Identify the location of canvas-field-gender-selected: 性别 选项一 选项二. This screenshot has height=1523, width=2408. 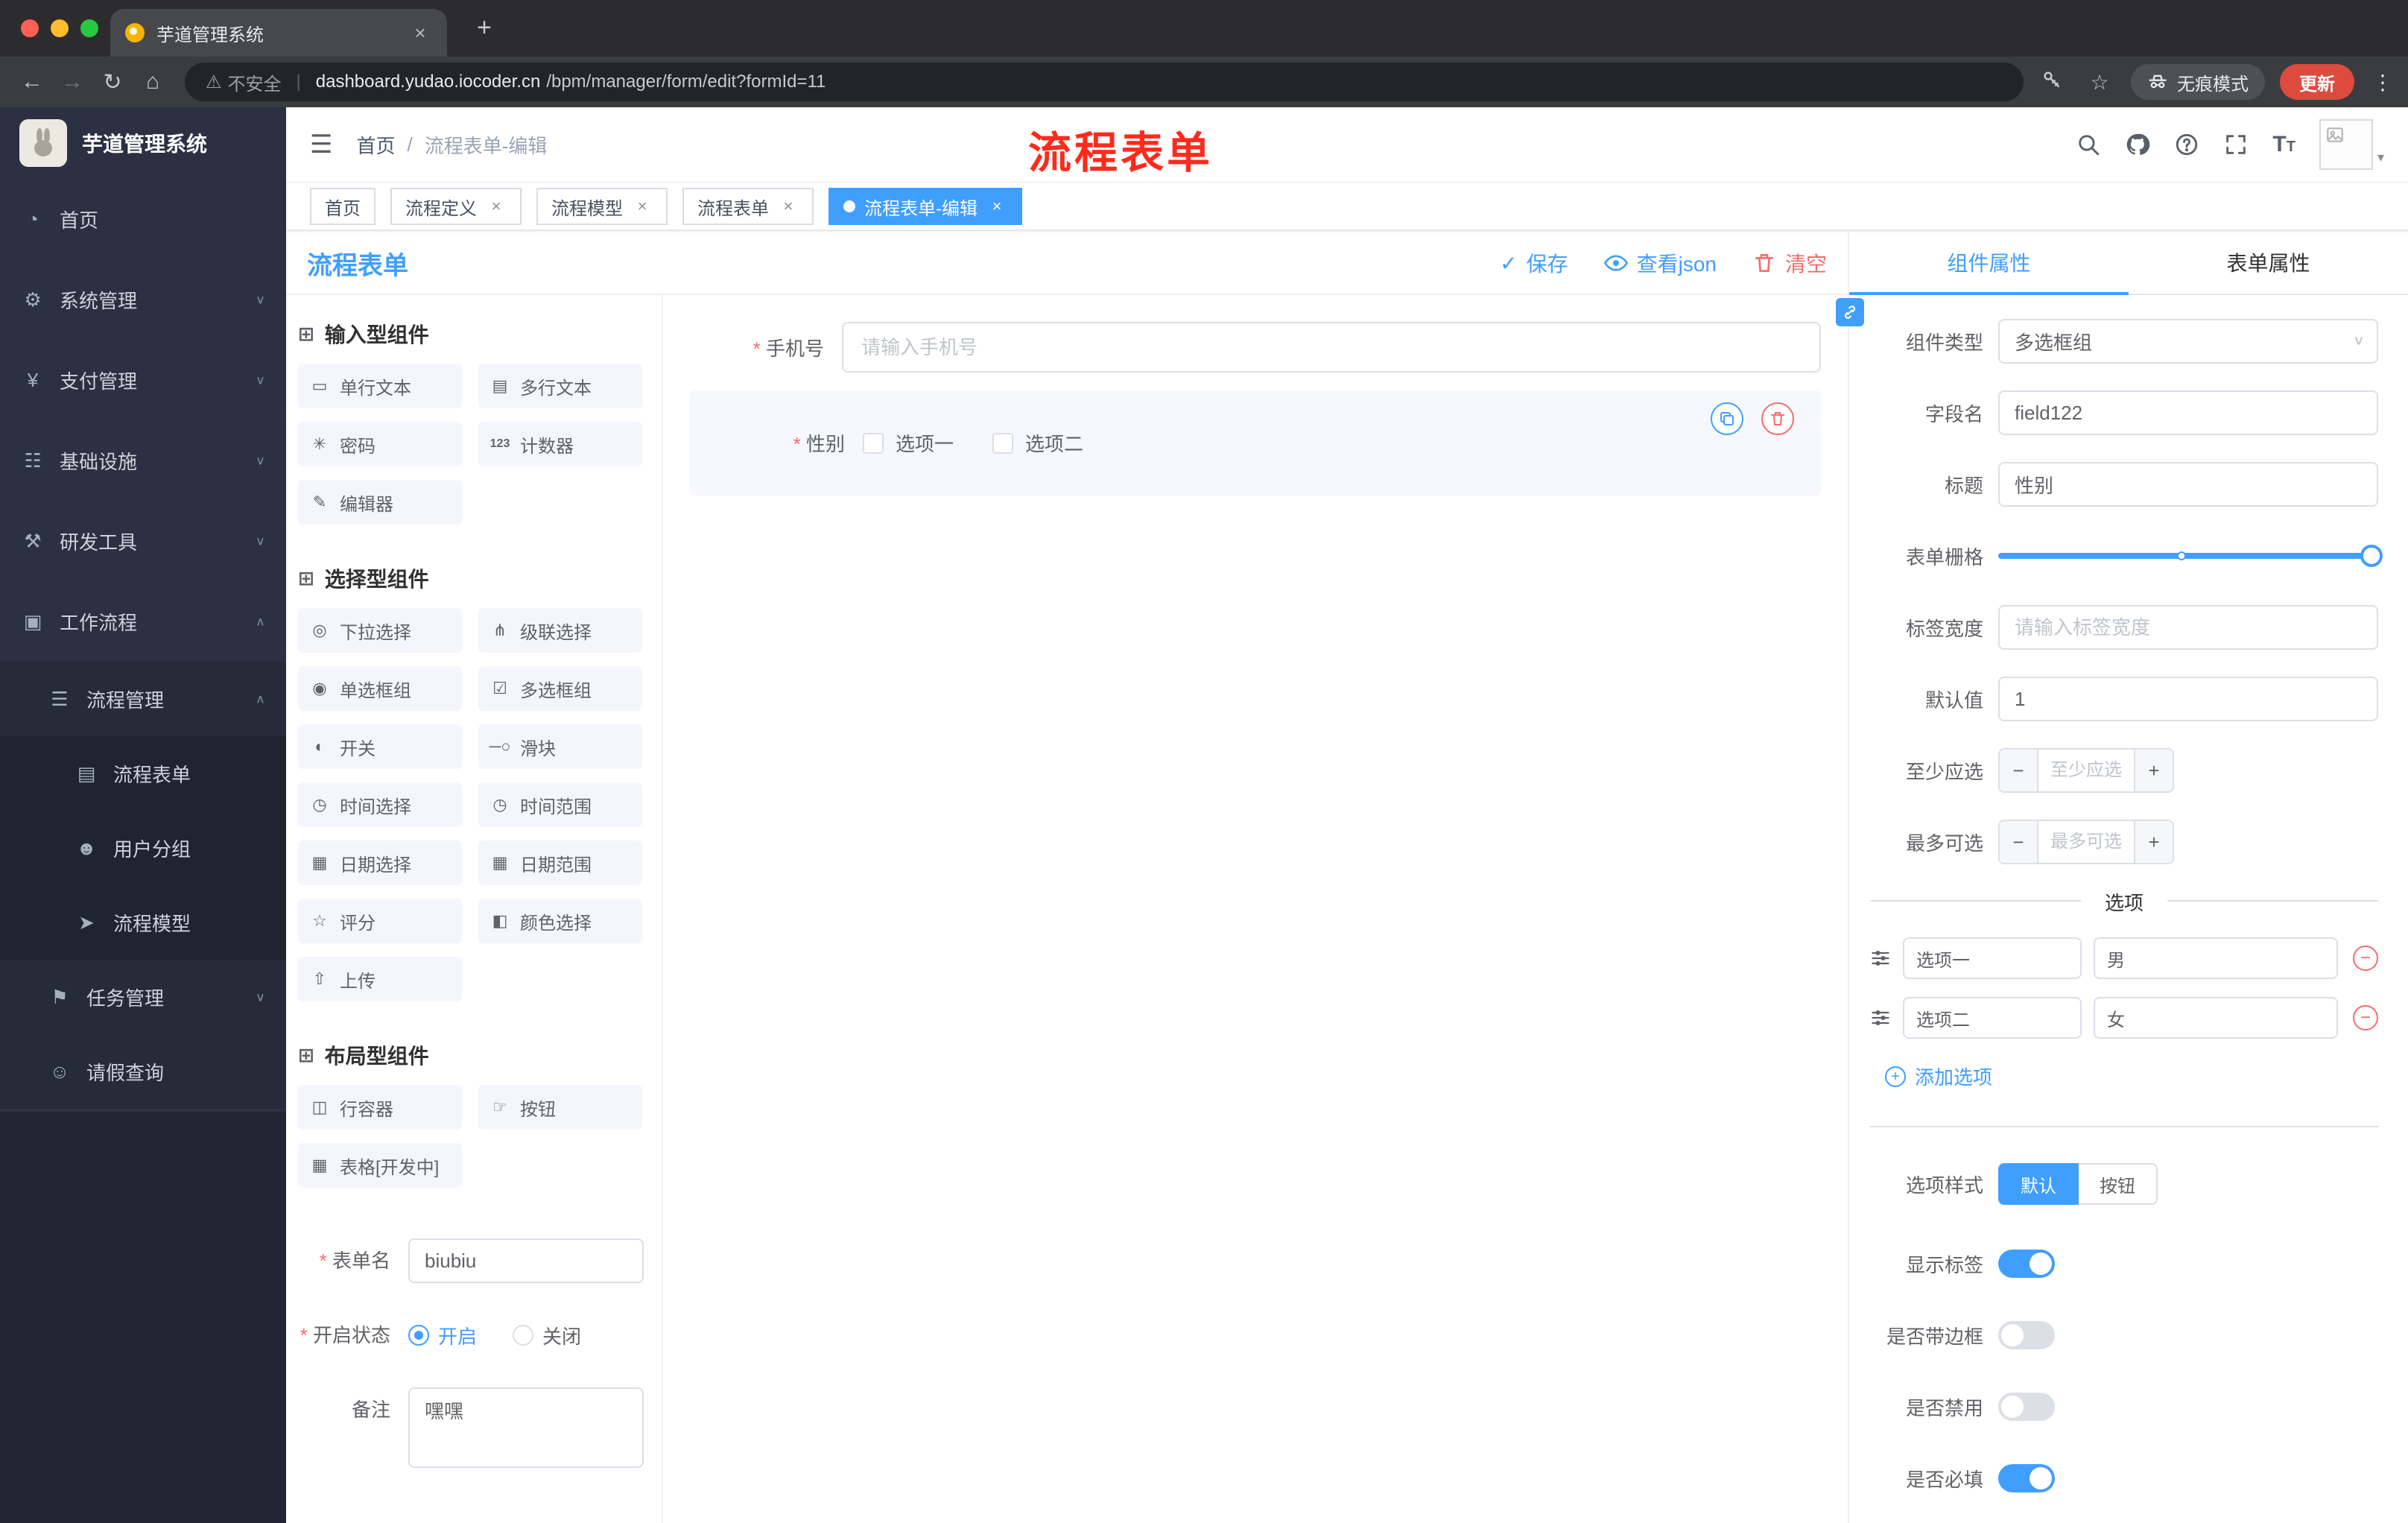
(1255, 442).